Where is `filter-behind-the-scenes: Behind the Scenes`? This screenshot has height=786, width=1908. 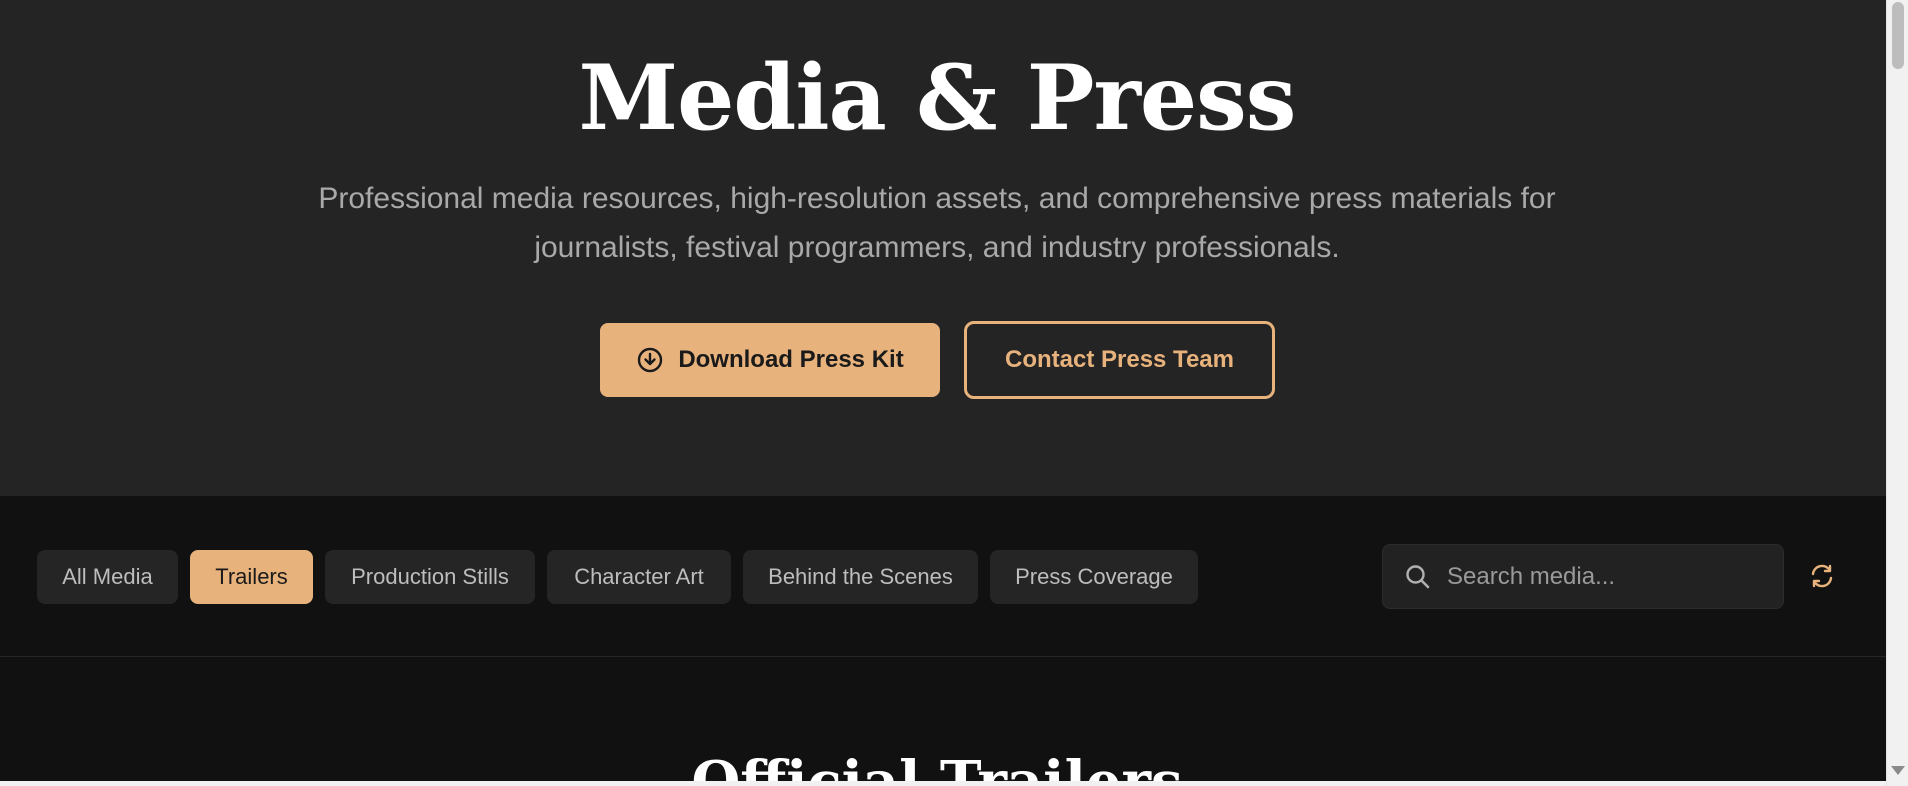
filter-behind-the-scenes: Behind the Scenes is located at coordinates (860, 577).